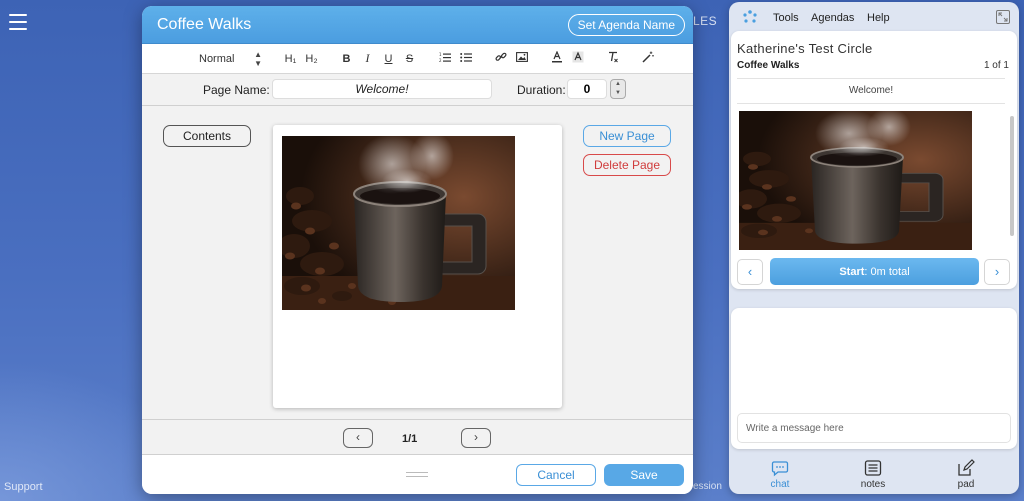  Describe the element at coordinates (388, 59) in the screenshot. I see `underline-button: U` at that location.